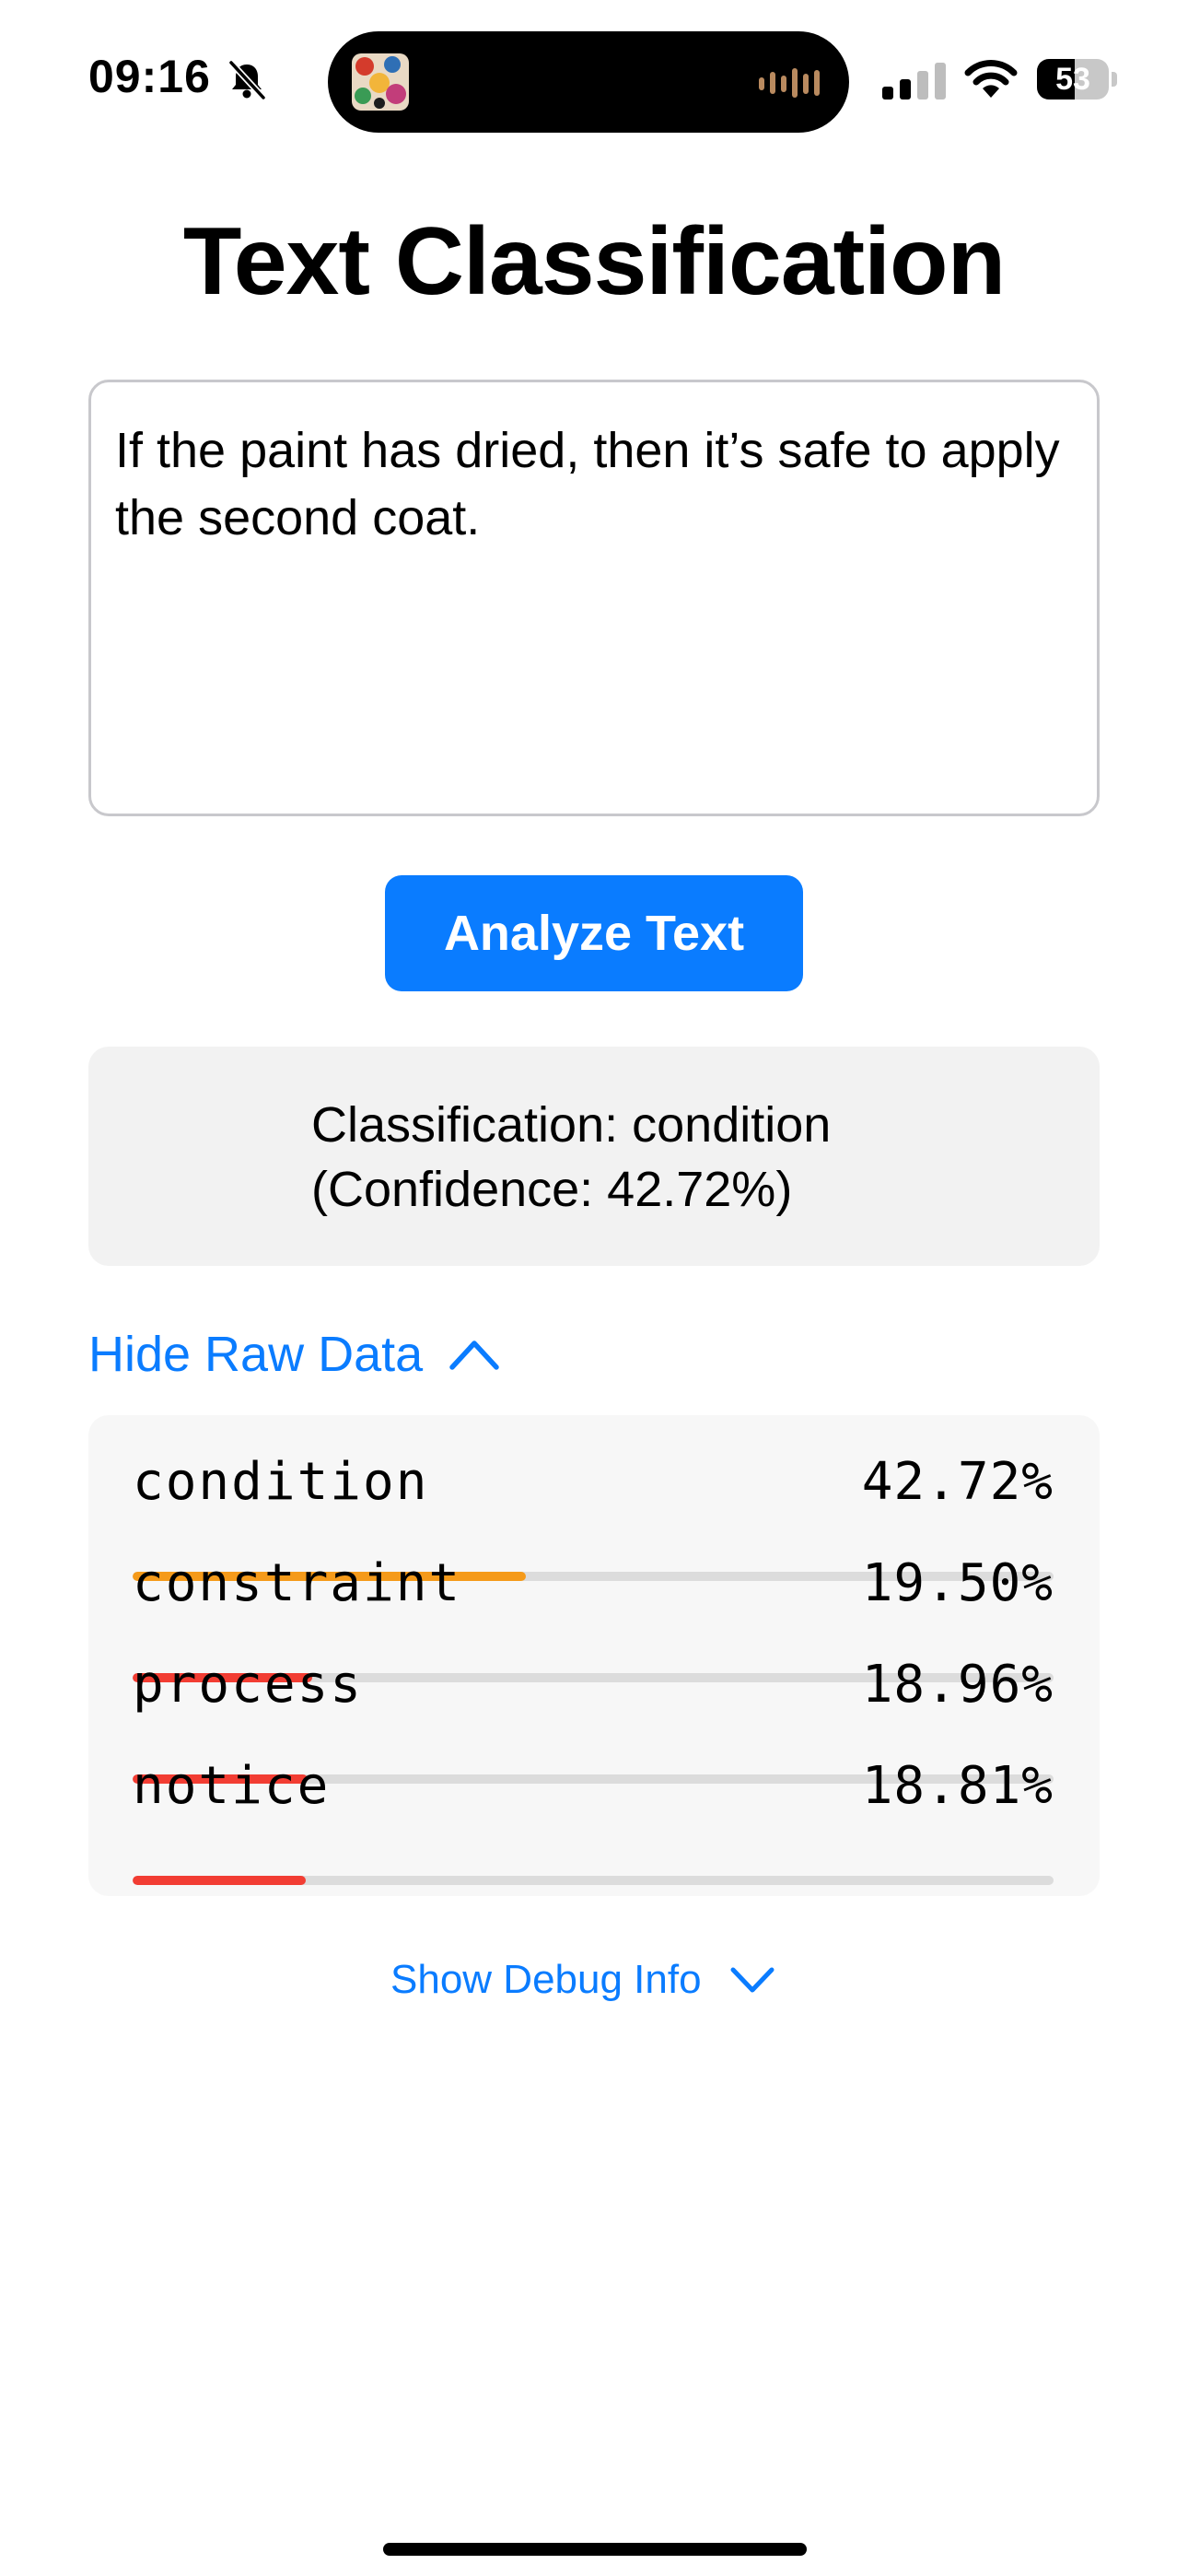 The height and width of the screenshot is (2576, 1188). I want to click on chevron-down-icon, so click(753, 1980).